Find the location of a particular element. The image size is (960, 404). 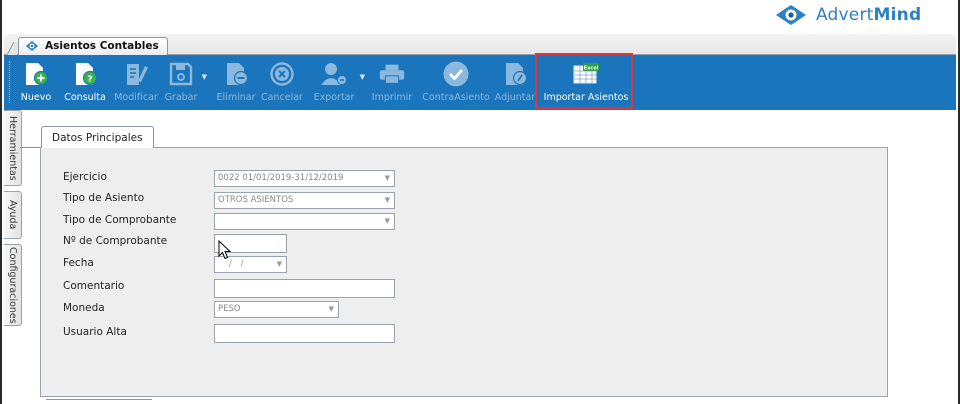

import-entries-button: Excel Importar Asientos is located at coordinates (586, 82).